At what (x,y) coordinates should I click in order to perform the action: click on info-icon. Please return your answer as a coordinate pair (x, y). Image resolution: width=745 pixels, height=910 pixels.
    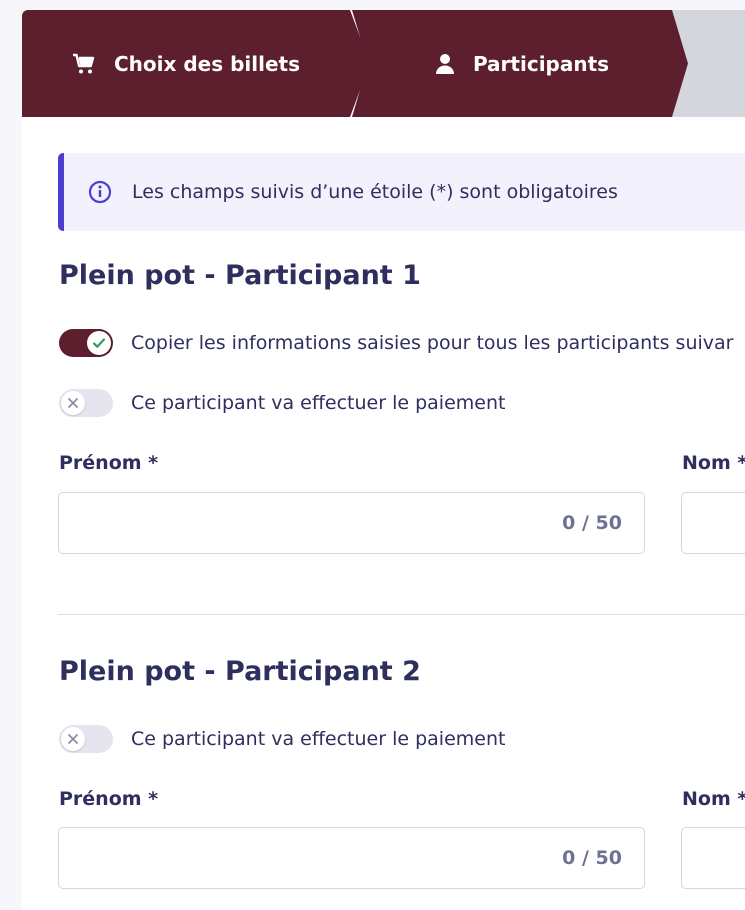
    Looking at the image, I should click on (100, 192).